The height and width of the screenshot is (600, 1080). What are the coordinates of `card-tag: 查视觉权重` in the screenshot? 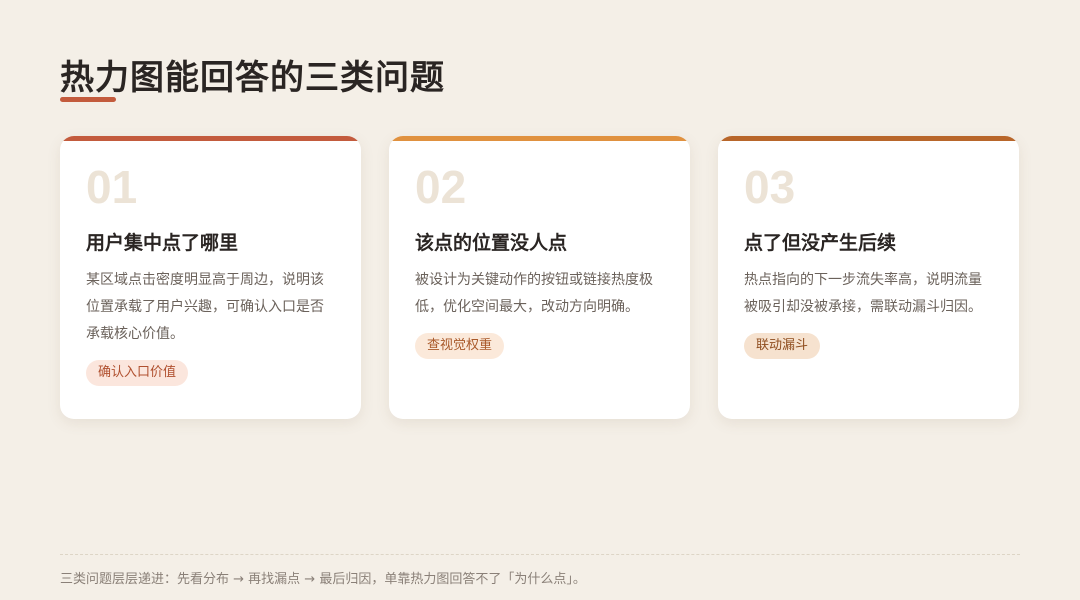 It's located at (460, 346).